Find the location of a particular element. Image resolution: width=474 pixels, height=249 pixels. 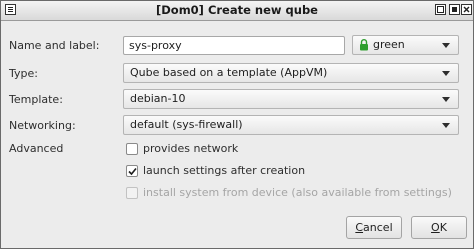

cancel-mnemonic: C is located at coordinates (359, 227).